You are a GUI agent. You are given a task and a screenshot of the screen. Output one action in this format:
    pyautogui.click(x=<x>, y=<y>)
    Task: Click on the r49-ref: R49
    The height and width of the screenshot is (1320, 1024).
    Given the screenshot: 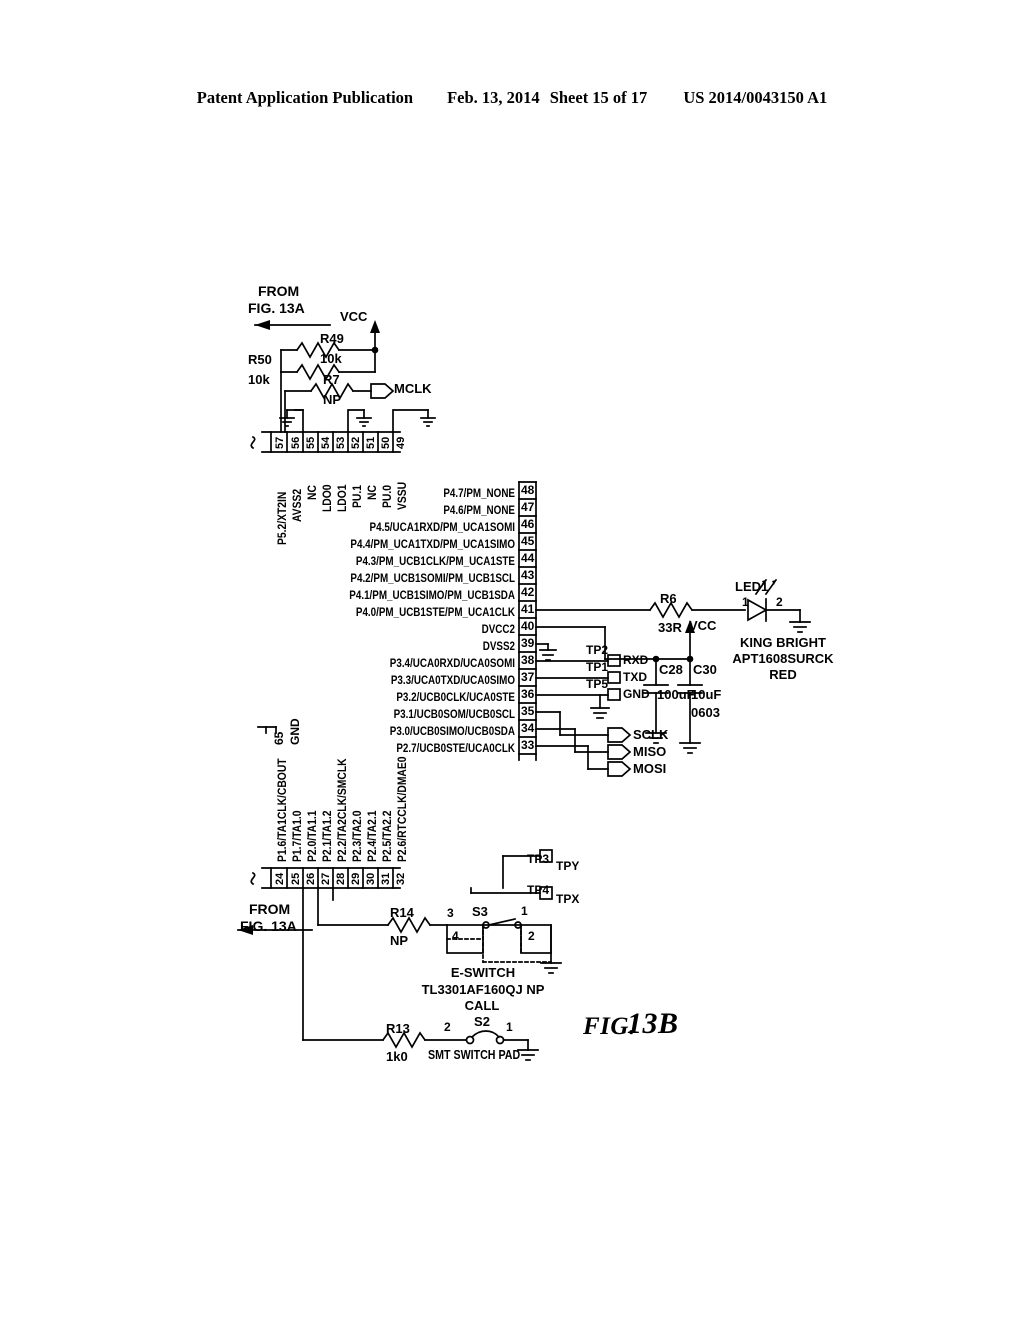 What is the action you would take?
    pyautogui.click(x=332, y=338)
    